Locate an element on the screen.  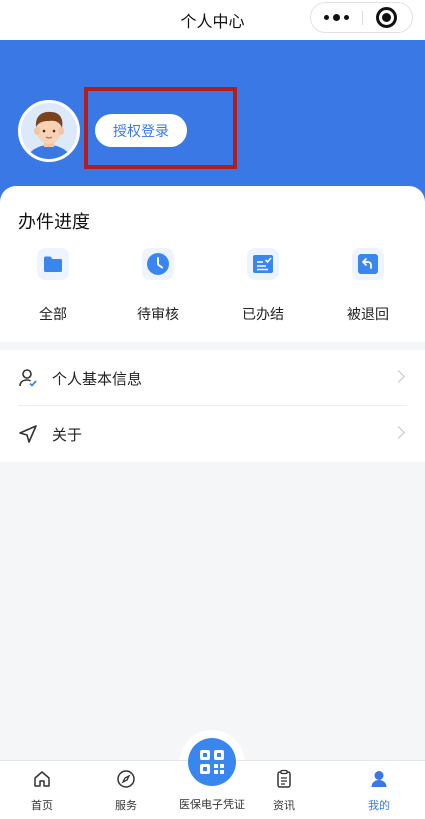
qr-code-icon is located at coordinates (212, 762).